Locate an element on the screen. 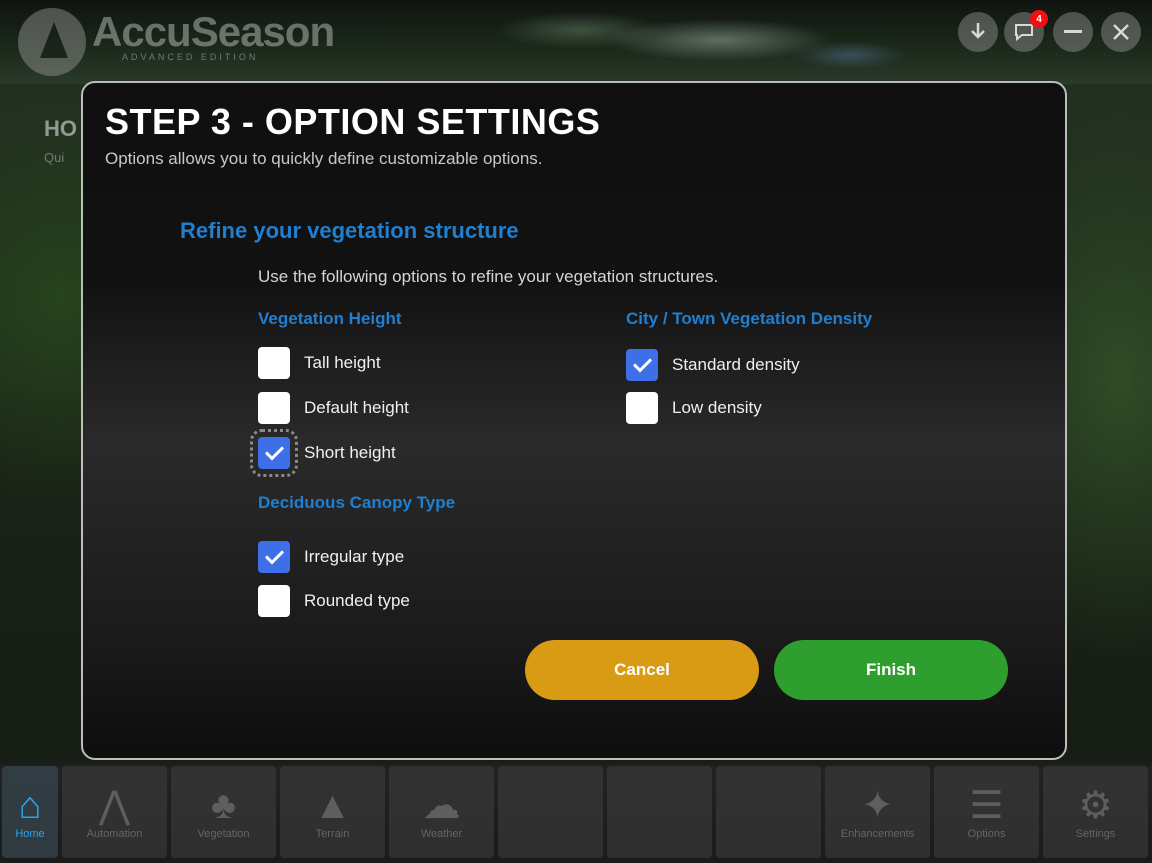 The height and width of the screenshot is (863, 1152). option-standard-density: Standard density is located at coordinates (713, 365).